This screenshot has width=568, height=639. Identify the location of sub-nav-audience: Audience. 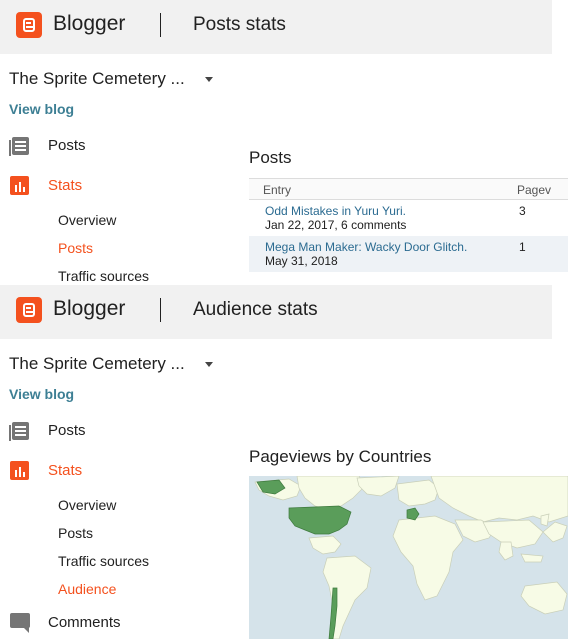
(87, 589).